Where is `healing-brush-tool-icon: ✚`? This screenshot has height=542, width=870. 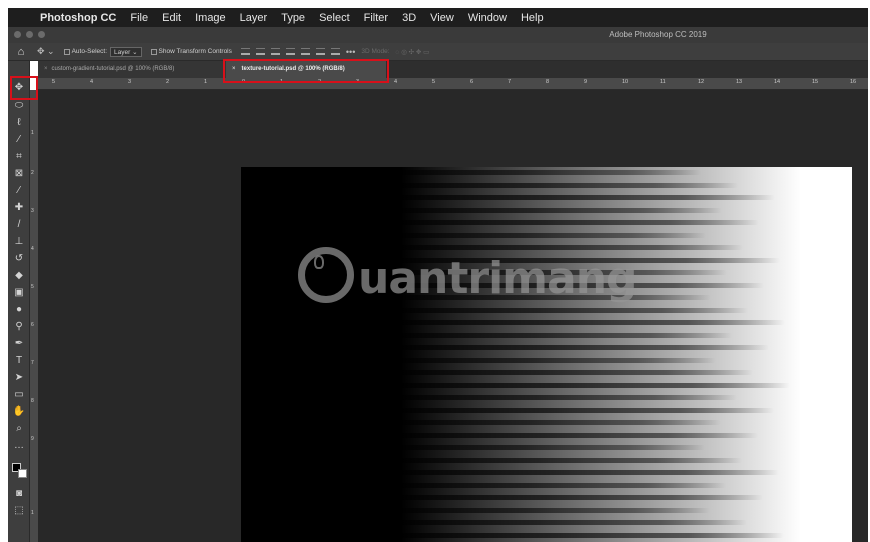
healing-brush-tool-icon: ✚ is located at coordinates (19, 208).